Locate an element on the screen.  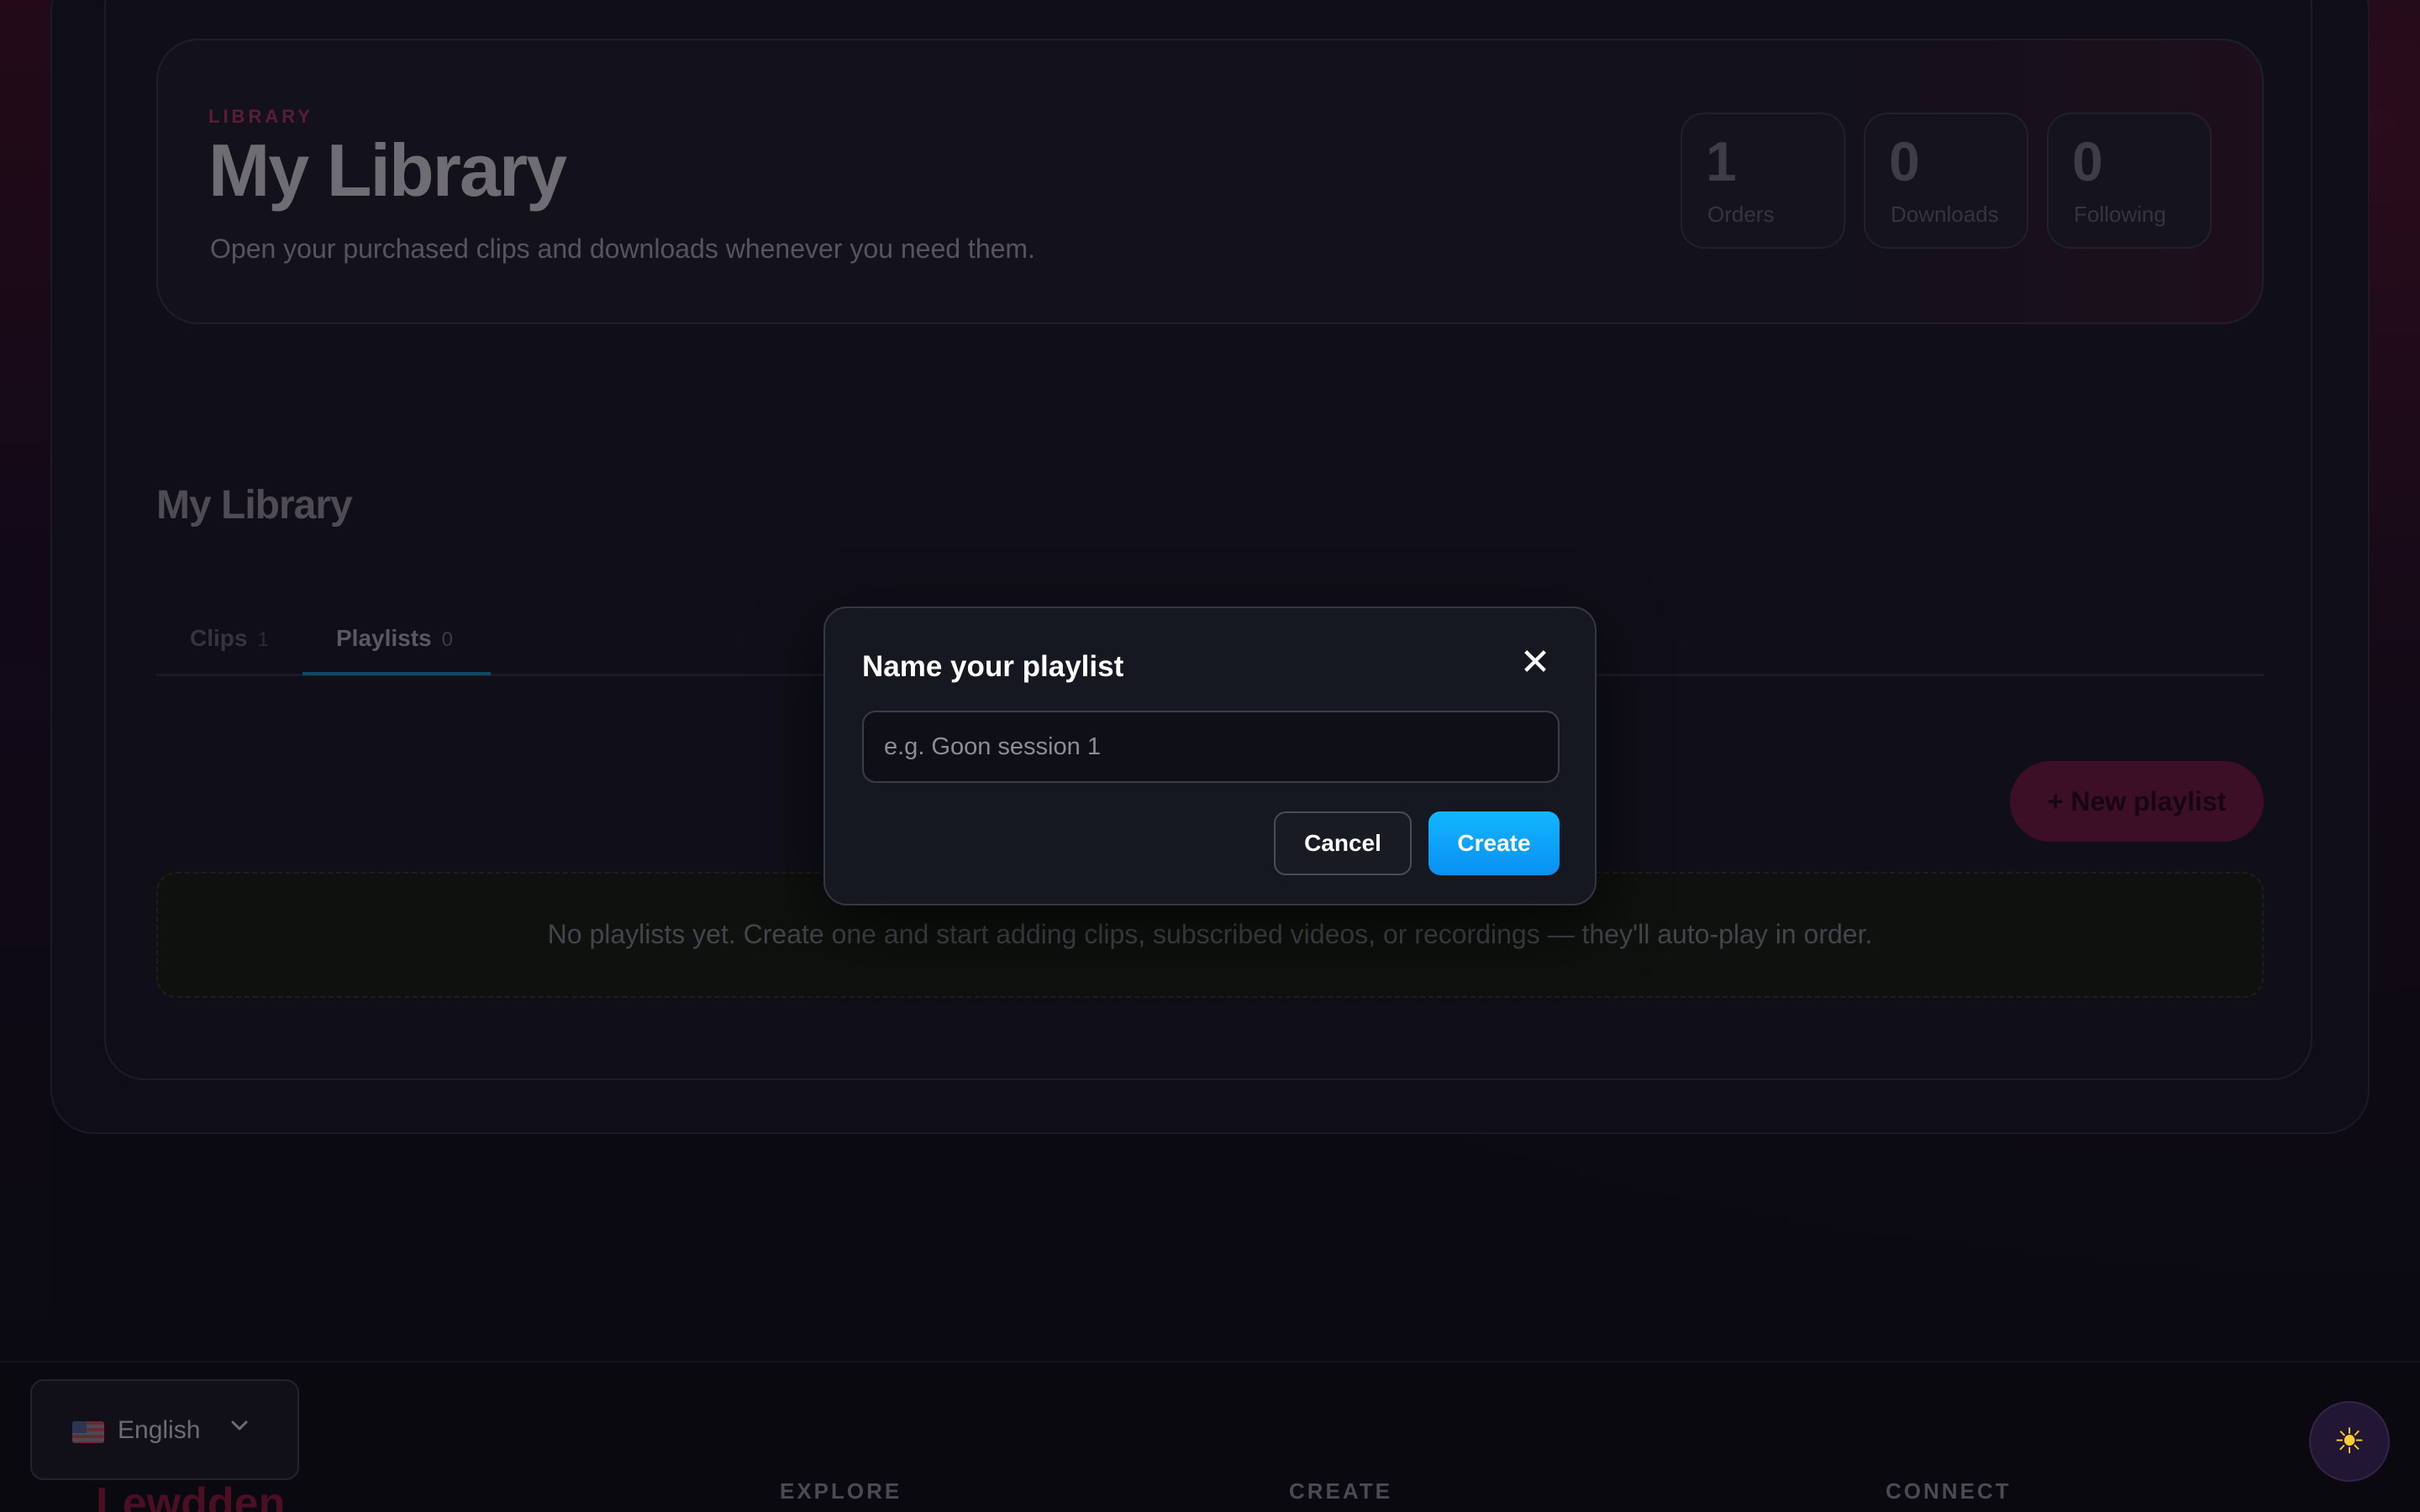
tab-label: Playlists is located at coordinates (384, 638).